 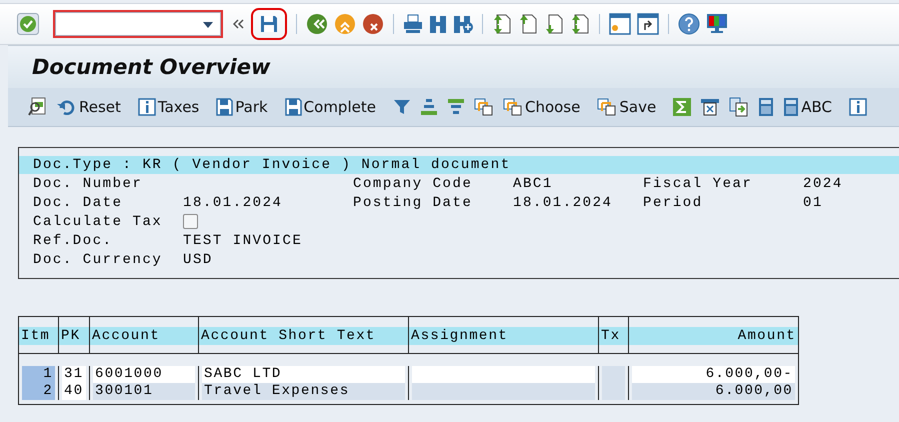 I want to click on monitor-icon, so click(x=717, y=24).